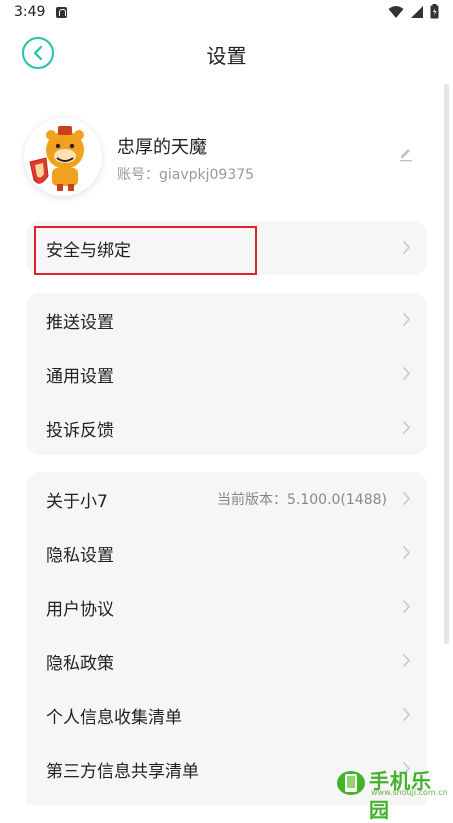 Image resolution: width=453 pixels, height=823 pixels. What do you see at coordinates (80, 664) in the screenshot?
I see `menu-item-label: 隐私政策` at bounding box center [80, 664].